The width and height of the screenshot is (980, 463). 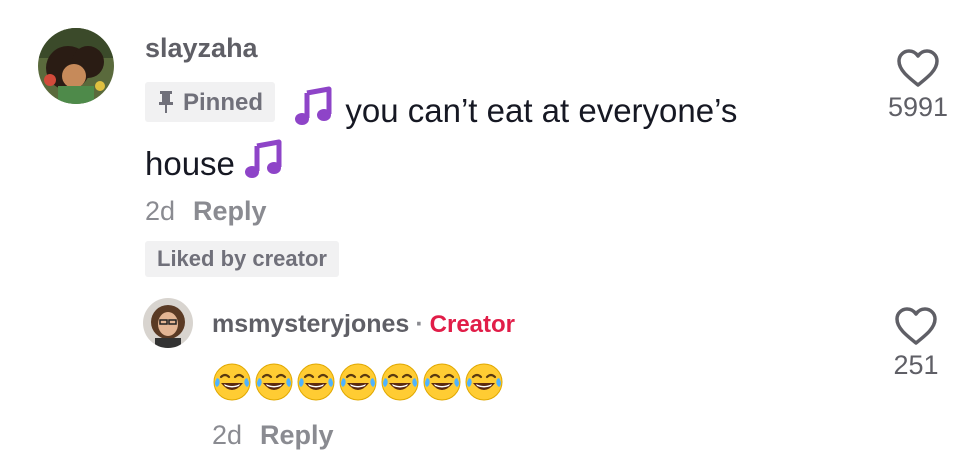 I want to click on reply-like: 251, so click(x=916, y=343).